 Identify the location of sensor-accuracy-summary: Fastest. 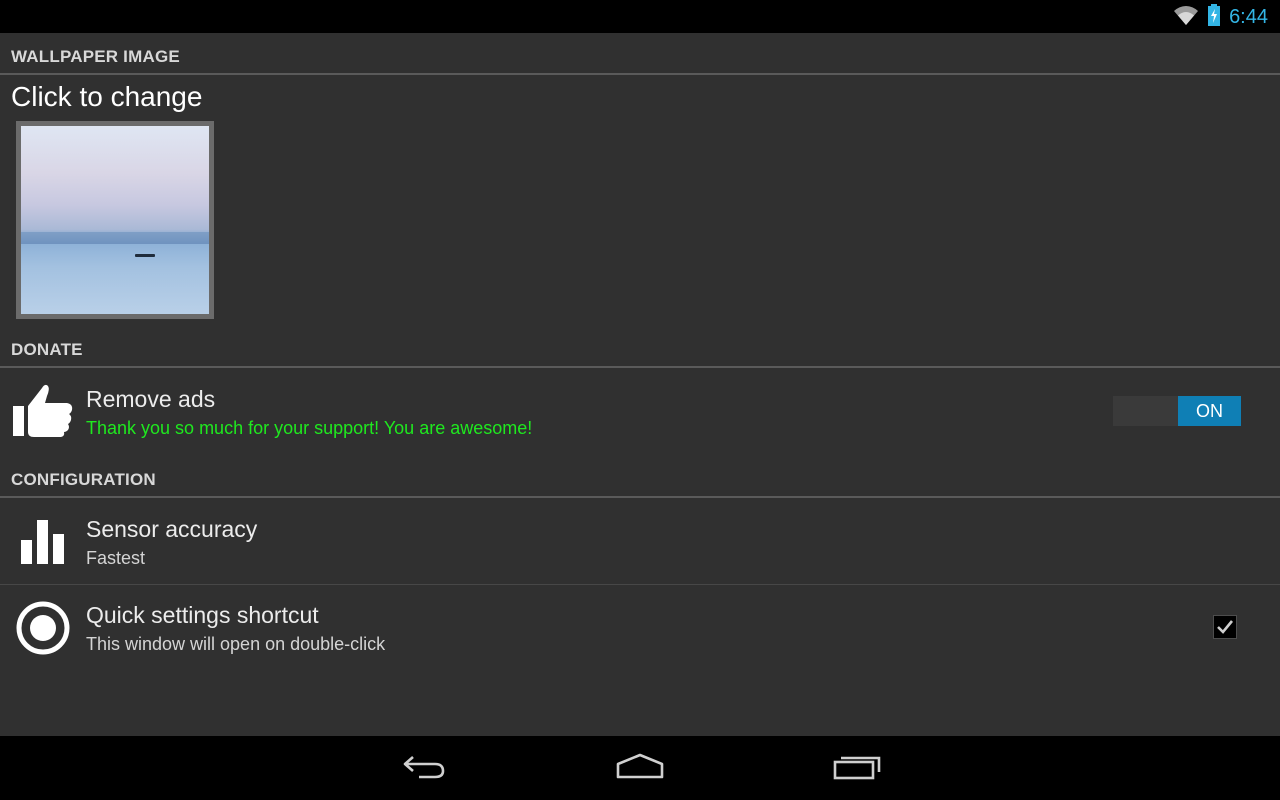
(116, 558).